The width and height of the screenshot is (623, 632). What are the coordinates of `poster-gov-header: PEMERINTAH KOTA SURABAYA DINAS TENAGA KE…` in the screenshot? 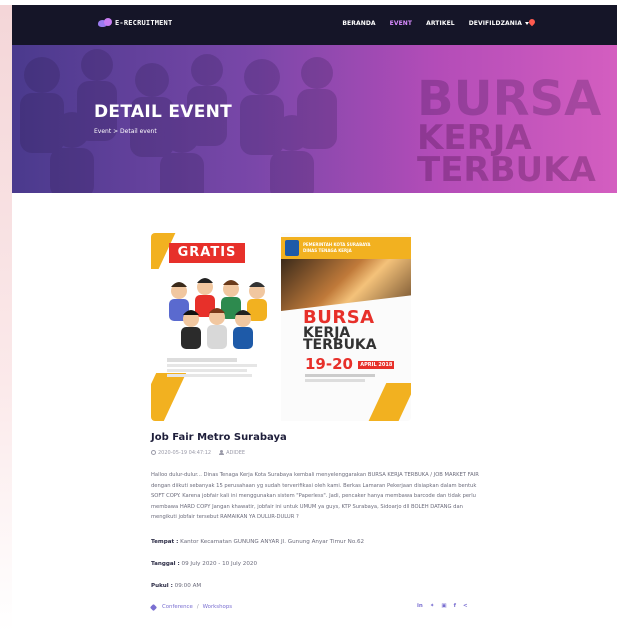 It's located at (346, 248).